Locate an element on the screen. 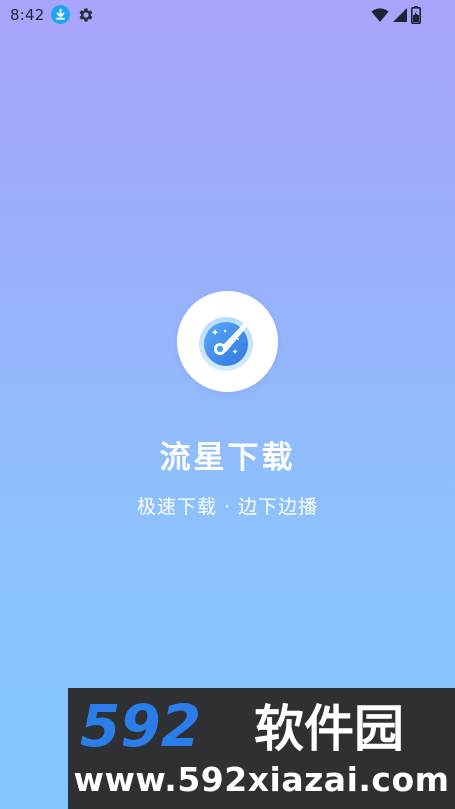  wifi-icon is located at coordinates (380, 17).